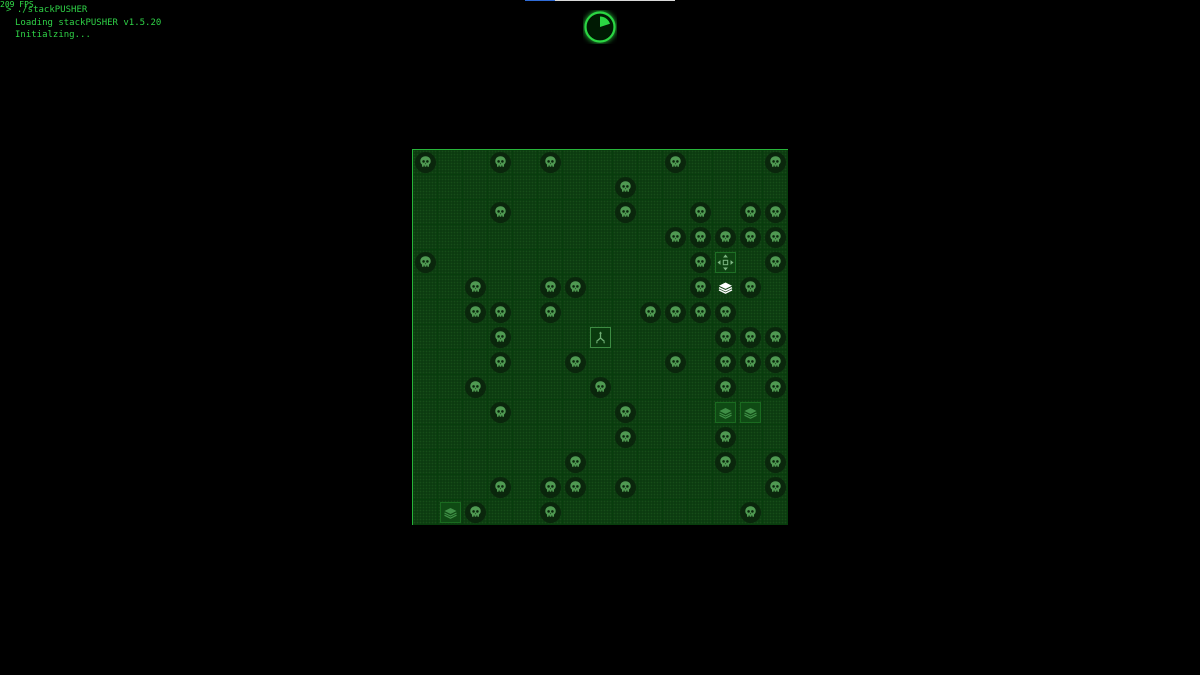 This screenshot has height=675, width=1200. I want to click on move-arrows-icon, so click(725, 262).